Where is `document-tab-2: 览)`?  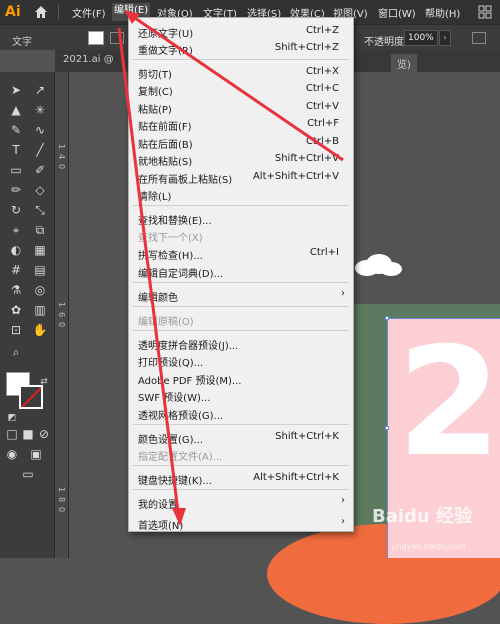
document-tab-2: 览) is located at coordinates (404, 63).